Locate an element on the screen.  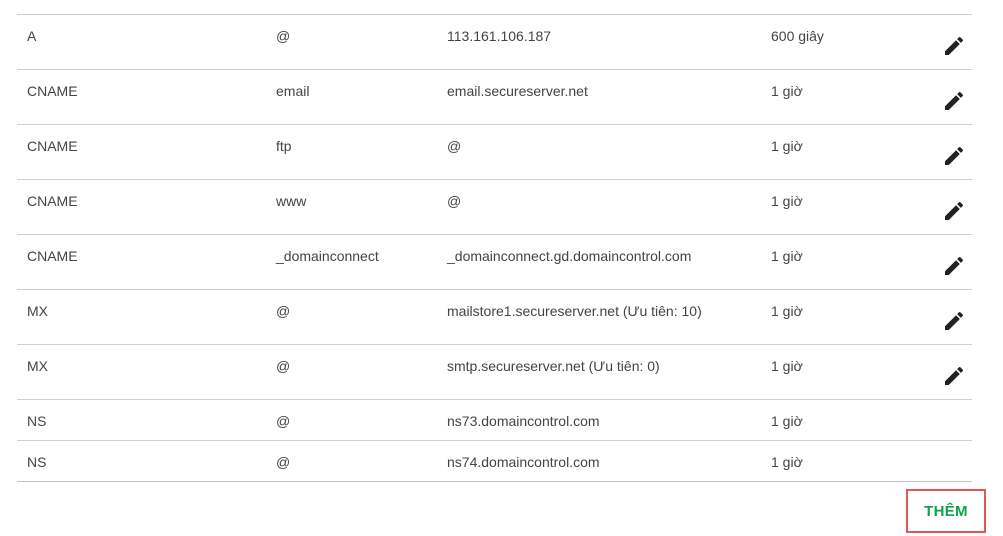
table-row: CNAME ftp @ 1 giờ is located at coordinates (494, 152).